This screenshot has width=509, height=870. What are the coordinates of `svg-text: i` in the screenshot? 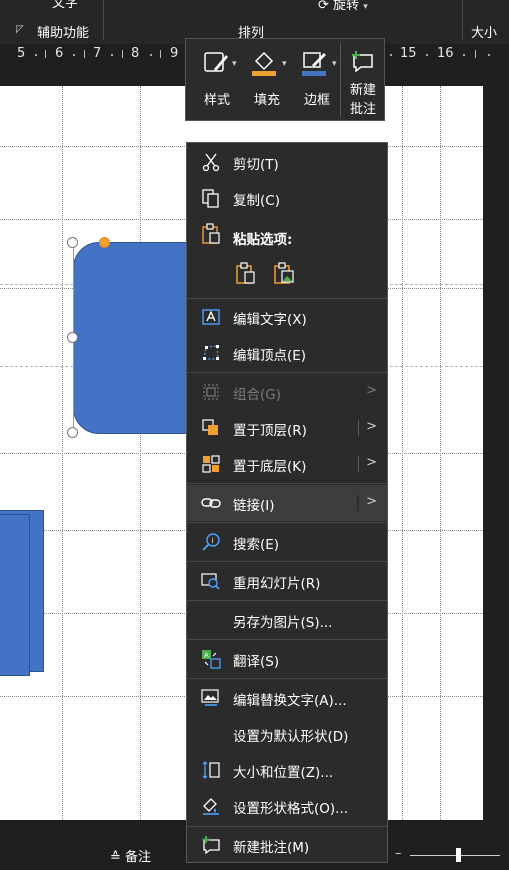 It's located at (213, 541).